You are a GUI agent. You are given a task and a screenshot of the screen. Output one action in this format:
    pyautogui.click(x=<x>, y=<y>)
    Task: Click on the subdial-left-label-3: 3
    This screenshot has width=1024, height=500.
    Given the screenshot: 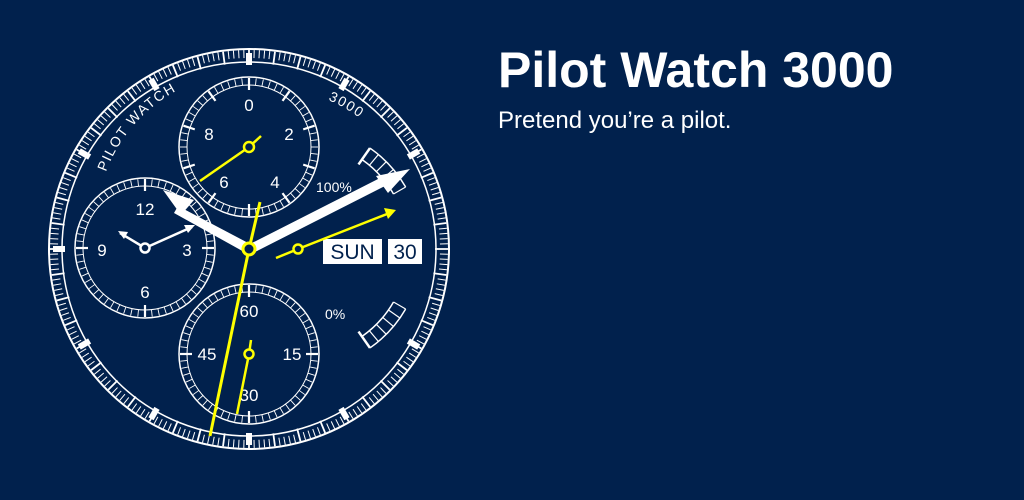 What is the action you would take?
    pyautogui.click(x=186, y=250)
    